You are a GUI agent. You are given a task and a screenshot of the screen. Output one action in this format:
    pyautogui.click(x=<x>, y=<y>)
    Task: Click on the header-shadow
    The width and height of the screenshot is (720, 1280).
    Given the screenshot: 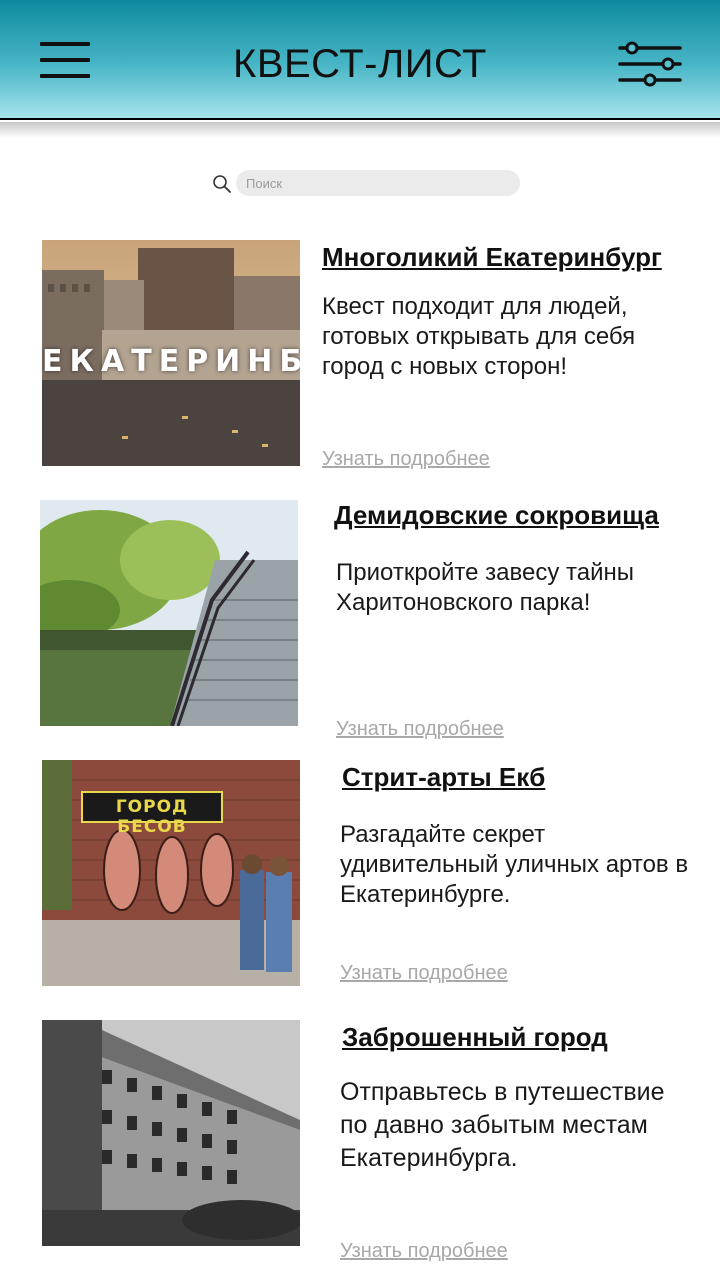 What is the action you would take?
    pyautogui.click(x=360, y=130)
    